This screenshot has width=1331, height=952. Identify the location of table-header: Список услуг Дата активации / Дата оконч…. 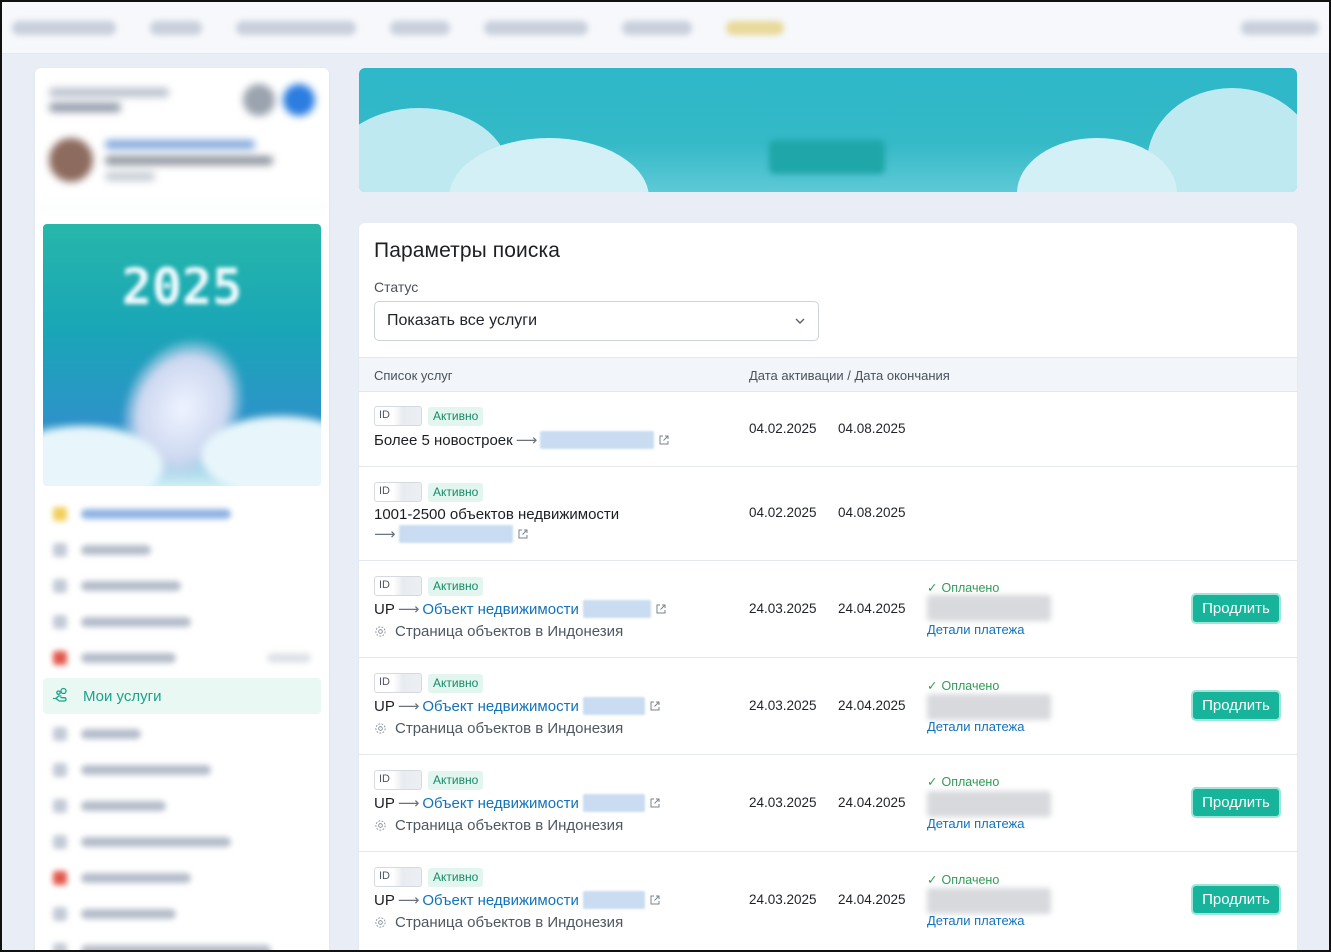
(828, 374).